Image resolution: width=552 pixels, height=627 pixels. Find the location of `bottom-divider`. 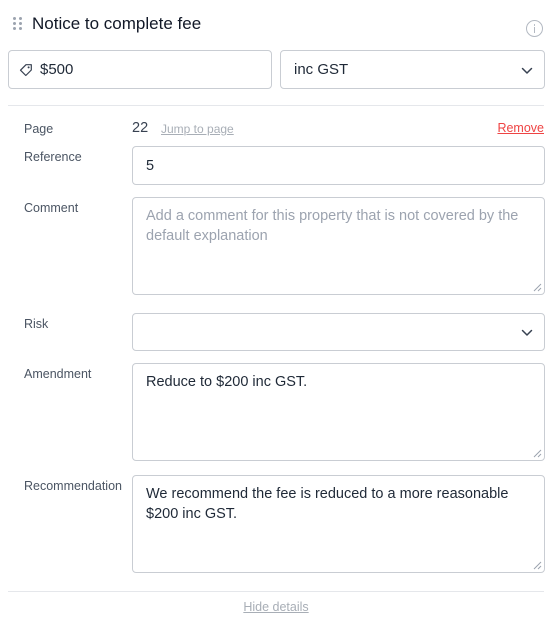

bottom-divider is located at coordinates (276, 591).